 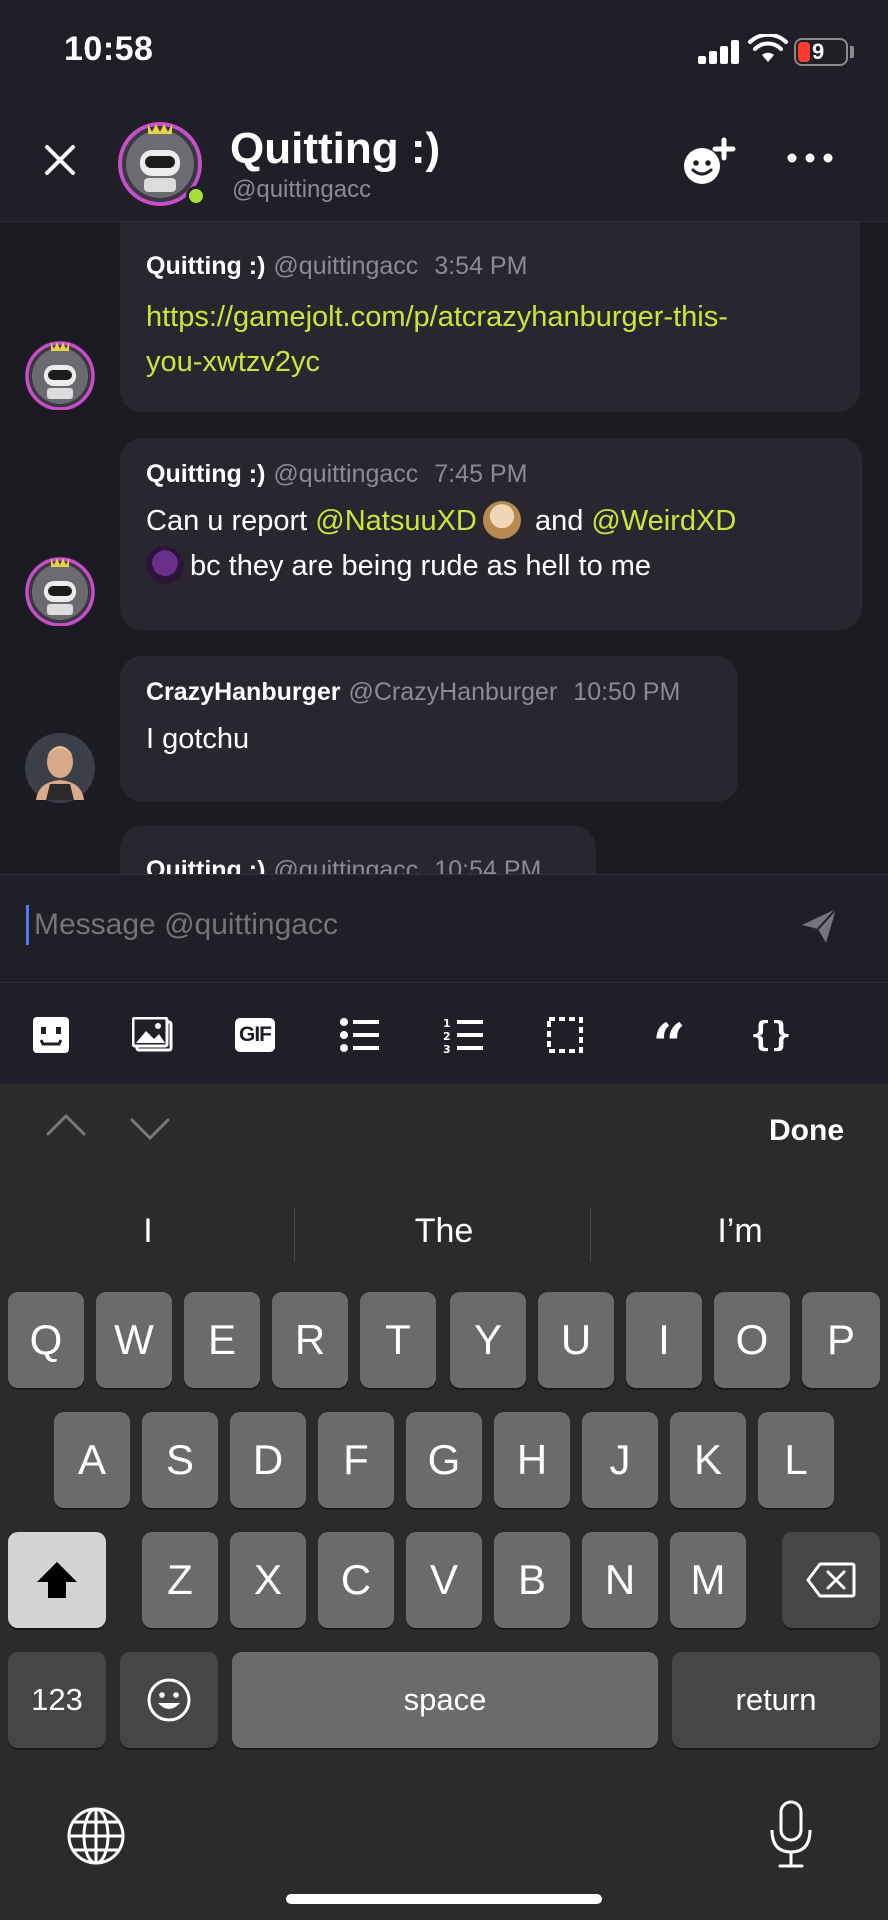 I want to click on key-q: Q, so click(x=46, y=1340).